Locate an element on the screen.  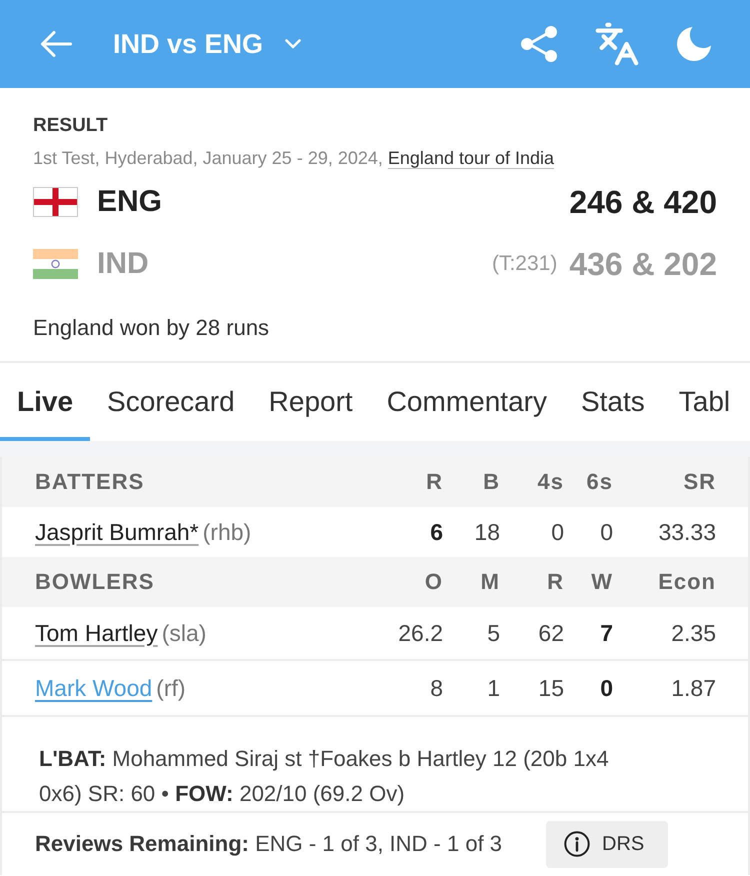
column-header: SR is located at coordinates (699, 482).